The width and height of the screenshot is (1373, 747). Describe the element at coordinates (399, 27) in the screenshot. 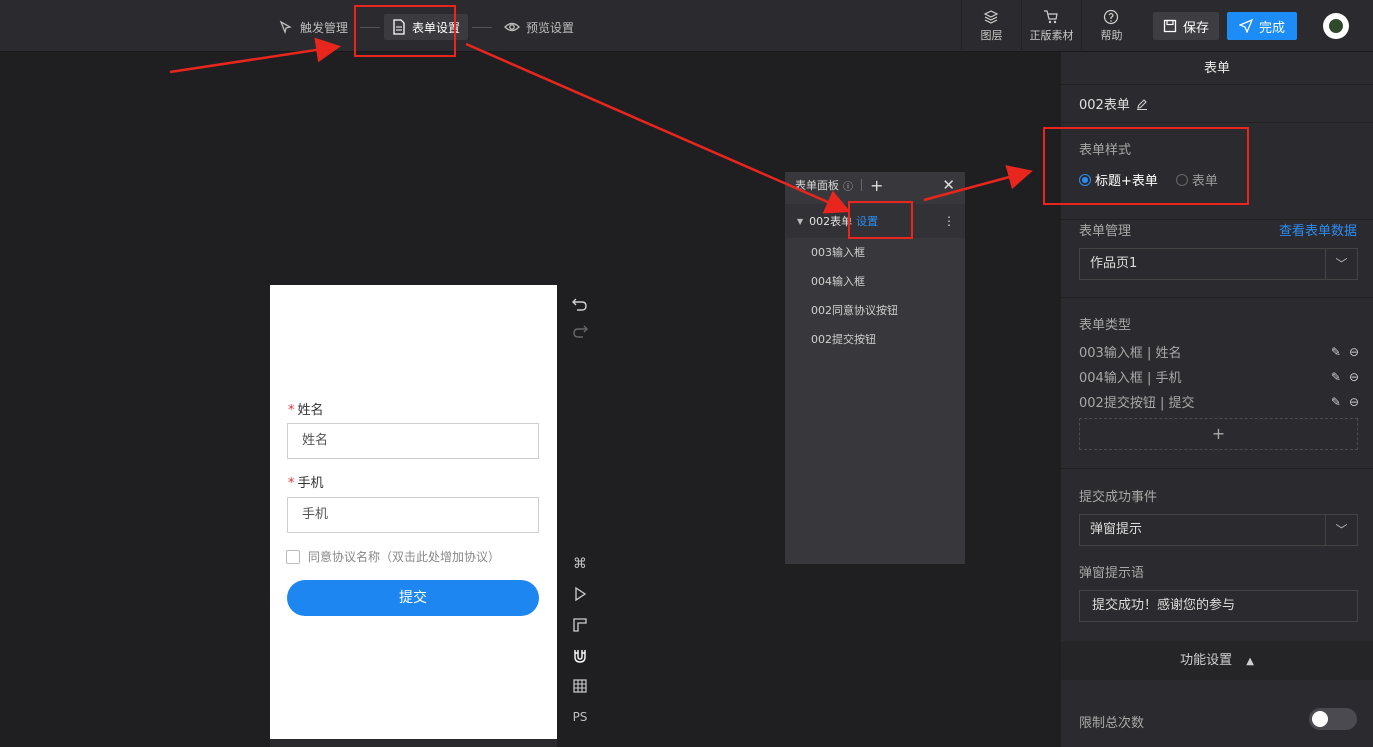

I see `document-icon` at that location.